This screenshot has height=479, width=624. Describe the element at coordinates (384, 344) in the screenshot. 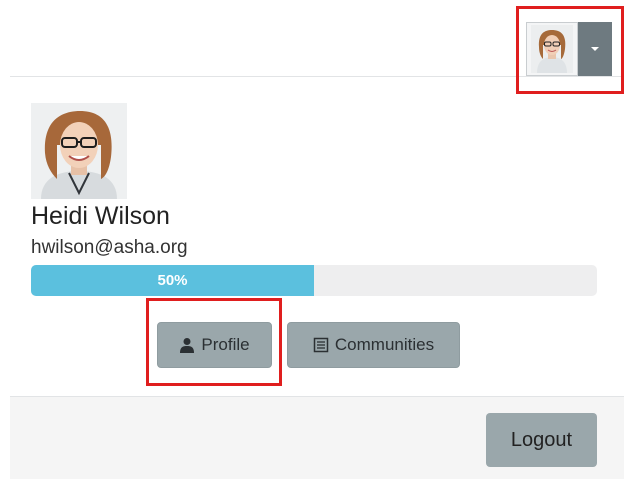

I see `communities-button-label: Communities` at that location.